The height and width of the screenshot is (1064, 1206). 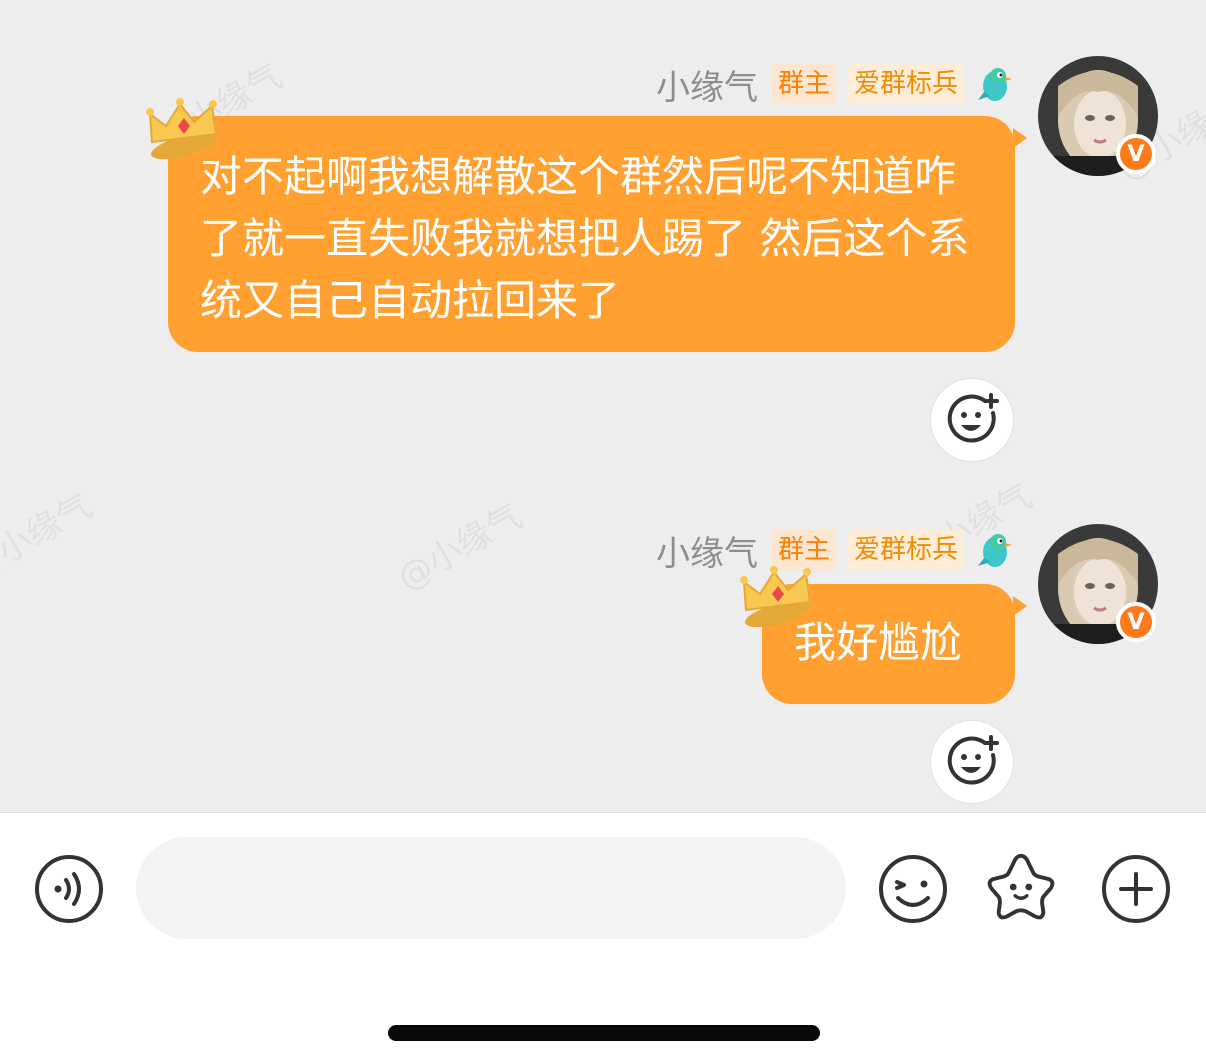 What do you see at coordinates (878, 642) in the screenshot?
I see `message-text: 我好尴尬` at bounding box center [878, 642].